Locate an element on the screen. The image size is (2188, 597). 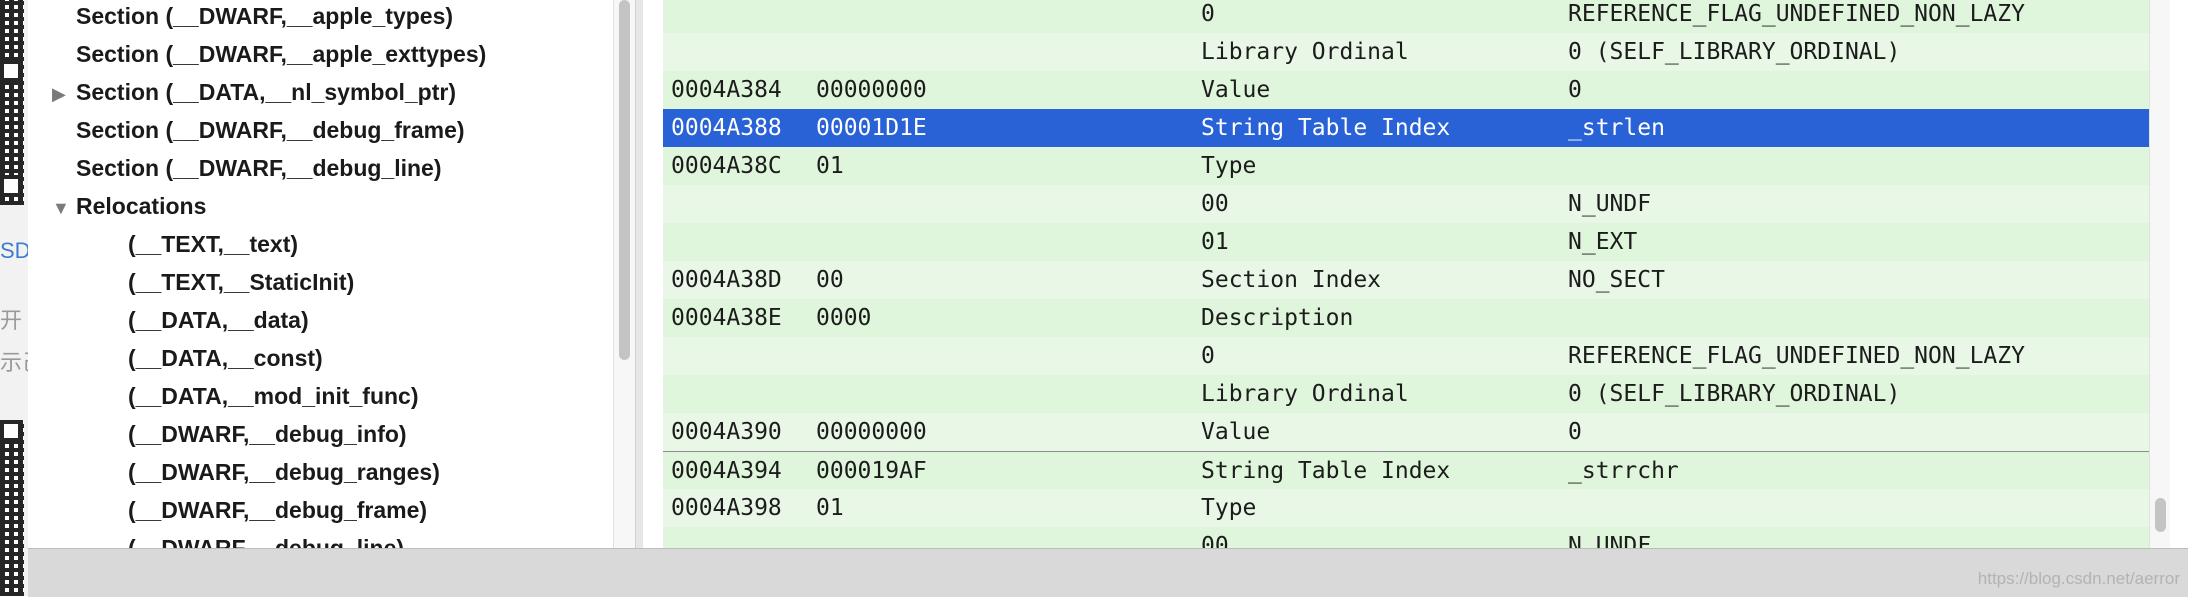
tree-item: ▼ Relocations is located at coordinates (129, 206).